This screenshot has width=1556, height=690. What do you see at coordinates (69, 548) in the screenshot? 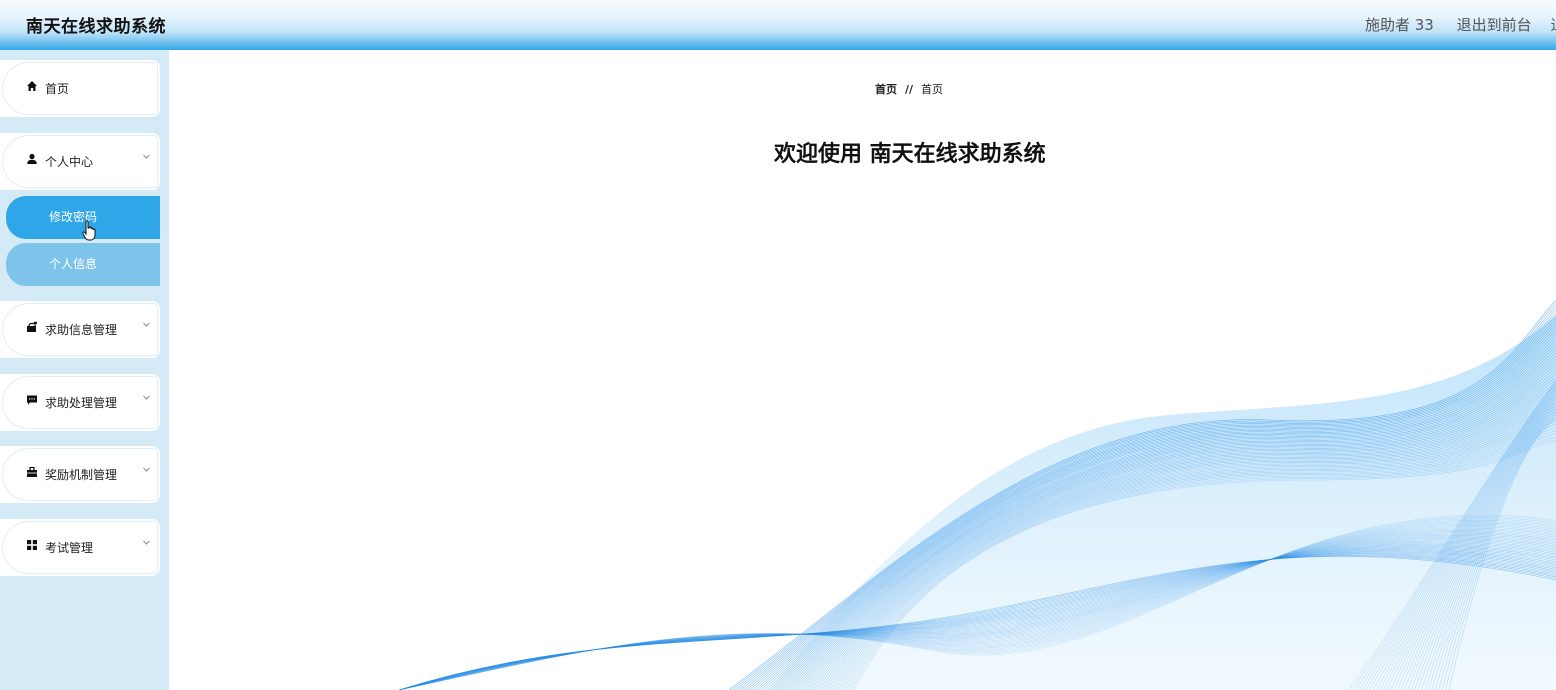
I see `sidebar-item-label: 考试管理` at bounding box center [69, 548].